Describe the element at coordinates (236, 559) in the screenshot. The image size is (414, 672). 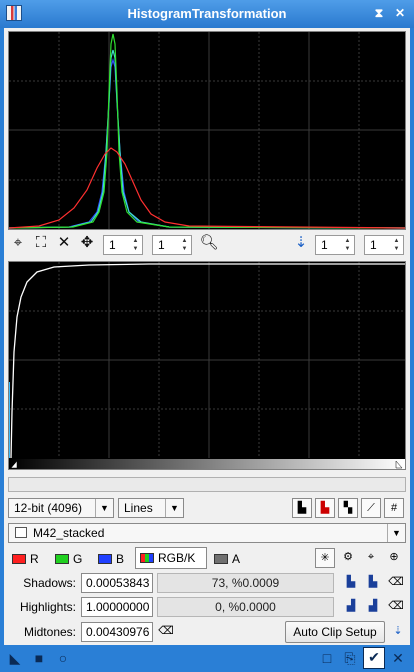
I see `channel-a-label: A` at that location.